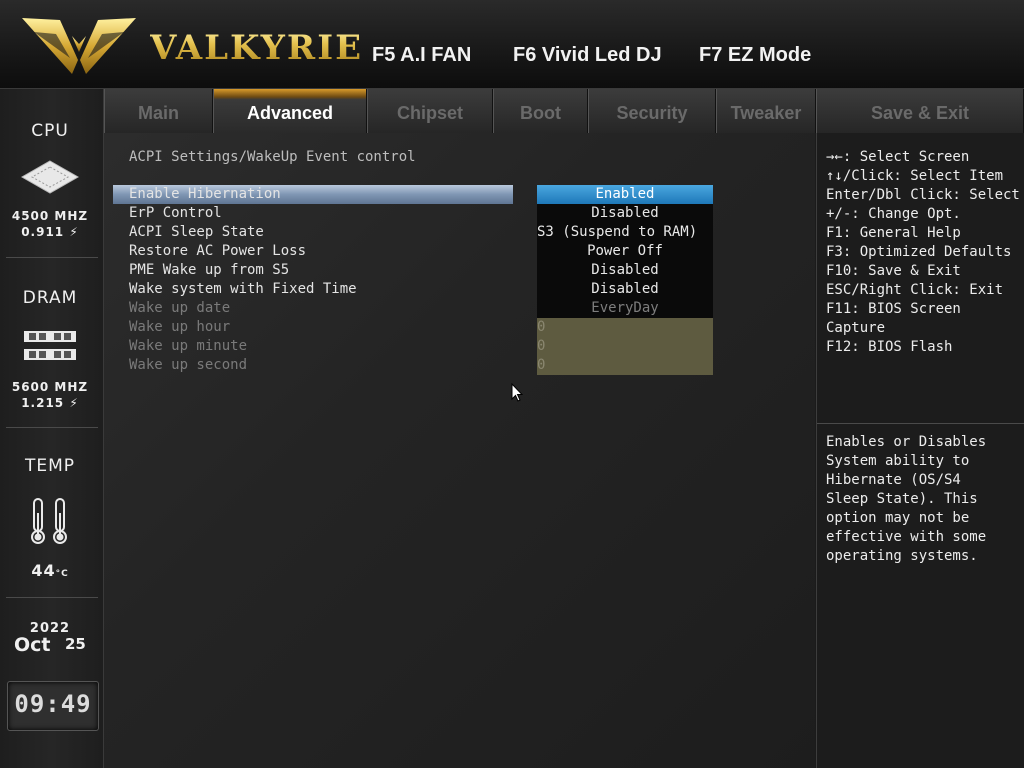  Describe the element at coordinates (175, 213) in the screenshot. I see `setting-label: ErP Control` at that location.